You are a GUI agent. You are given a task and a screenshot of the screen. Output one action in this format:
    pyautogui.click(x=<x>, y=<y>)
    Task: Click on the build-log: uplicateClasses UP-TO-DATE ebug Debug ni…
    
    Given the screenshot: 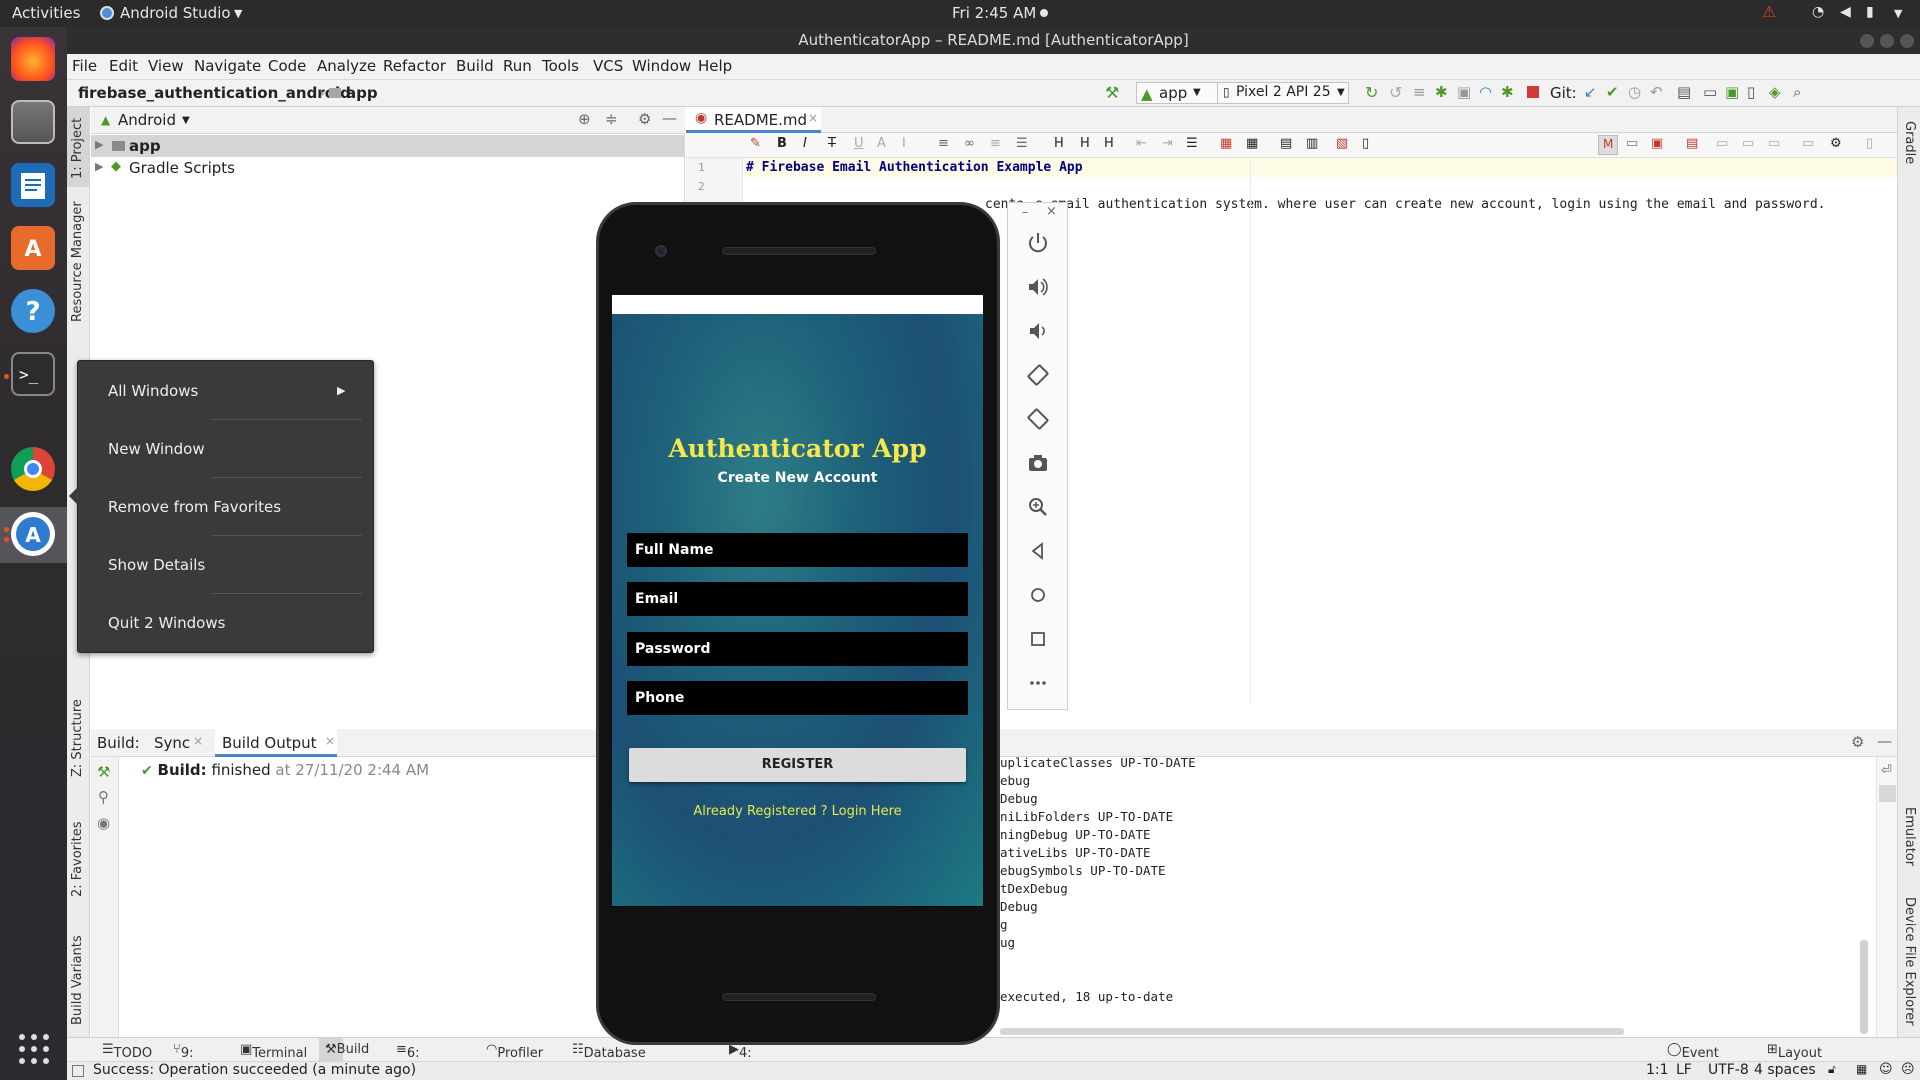 What is the action you would take?
    pyautogui.click(x=1098, y=880)
    